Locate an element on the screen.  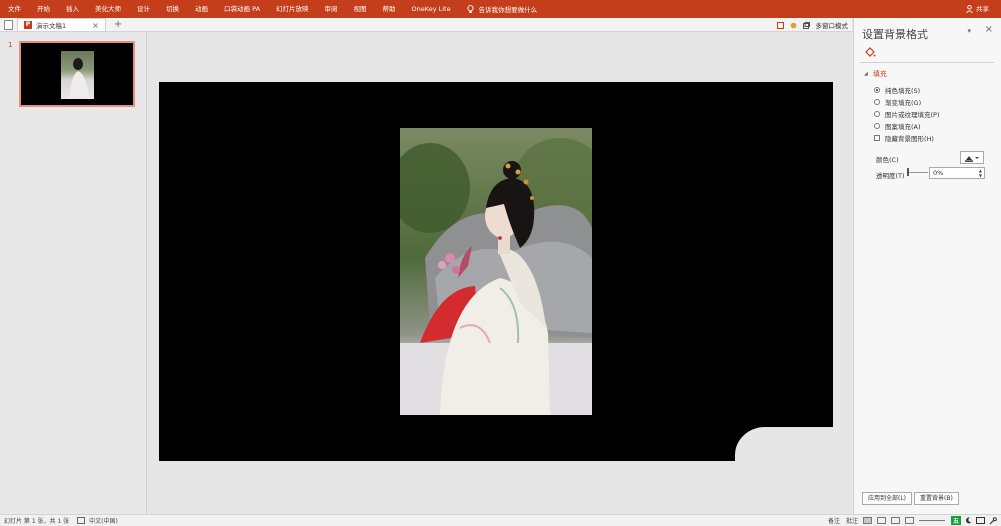
transparency-slider-handle is located at coordinates (908, 172).